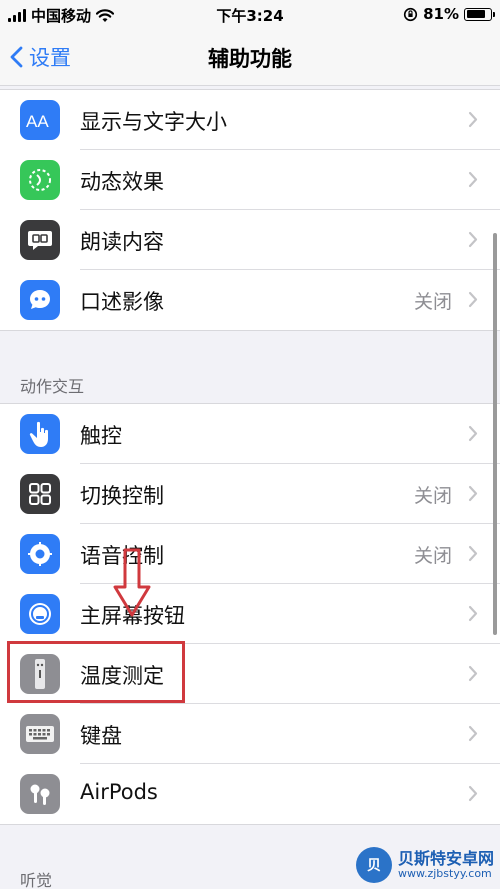  What do you see at coordinates (40, 240) in the screenshot?
I see `speech-icon` at bounding box center [40, 240].